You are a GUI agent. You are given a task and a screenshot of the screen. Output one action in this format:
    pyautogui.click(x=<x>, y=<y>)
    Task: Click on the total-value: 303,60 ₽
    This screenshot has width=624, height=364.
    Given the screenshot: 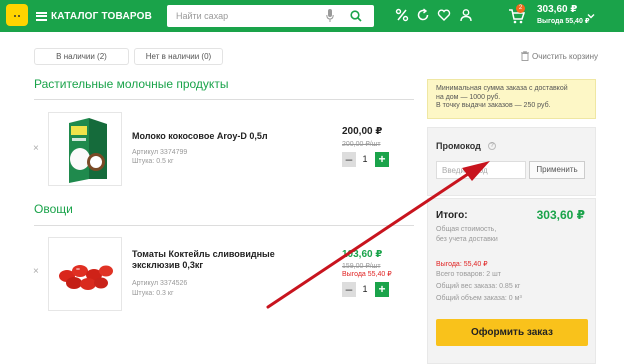 What is the action you would take?
    pyautogui.click(x=560, y=215)
    